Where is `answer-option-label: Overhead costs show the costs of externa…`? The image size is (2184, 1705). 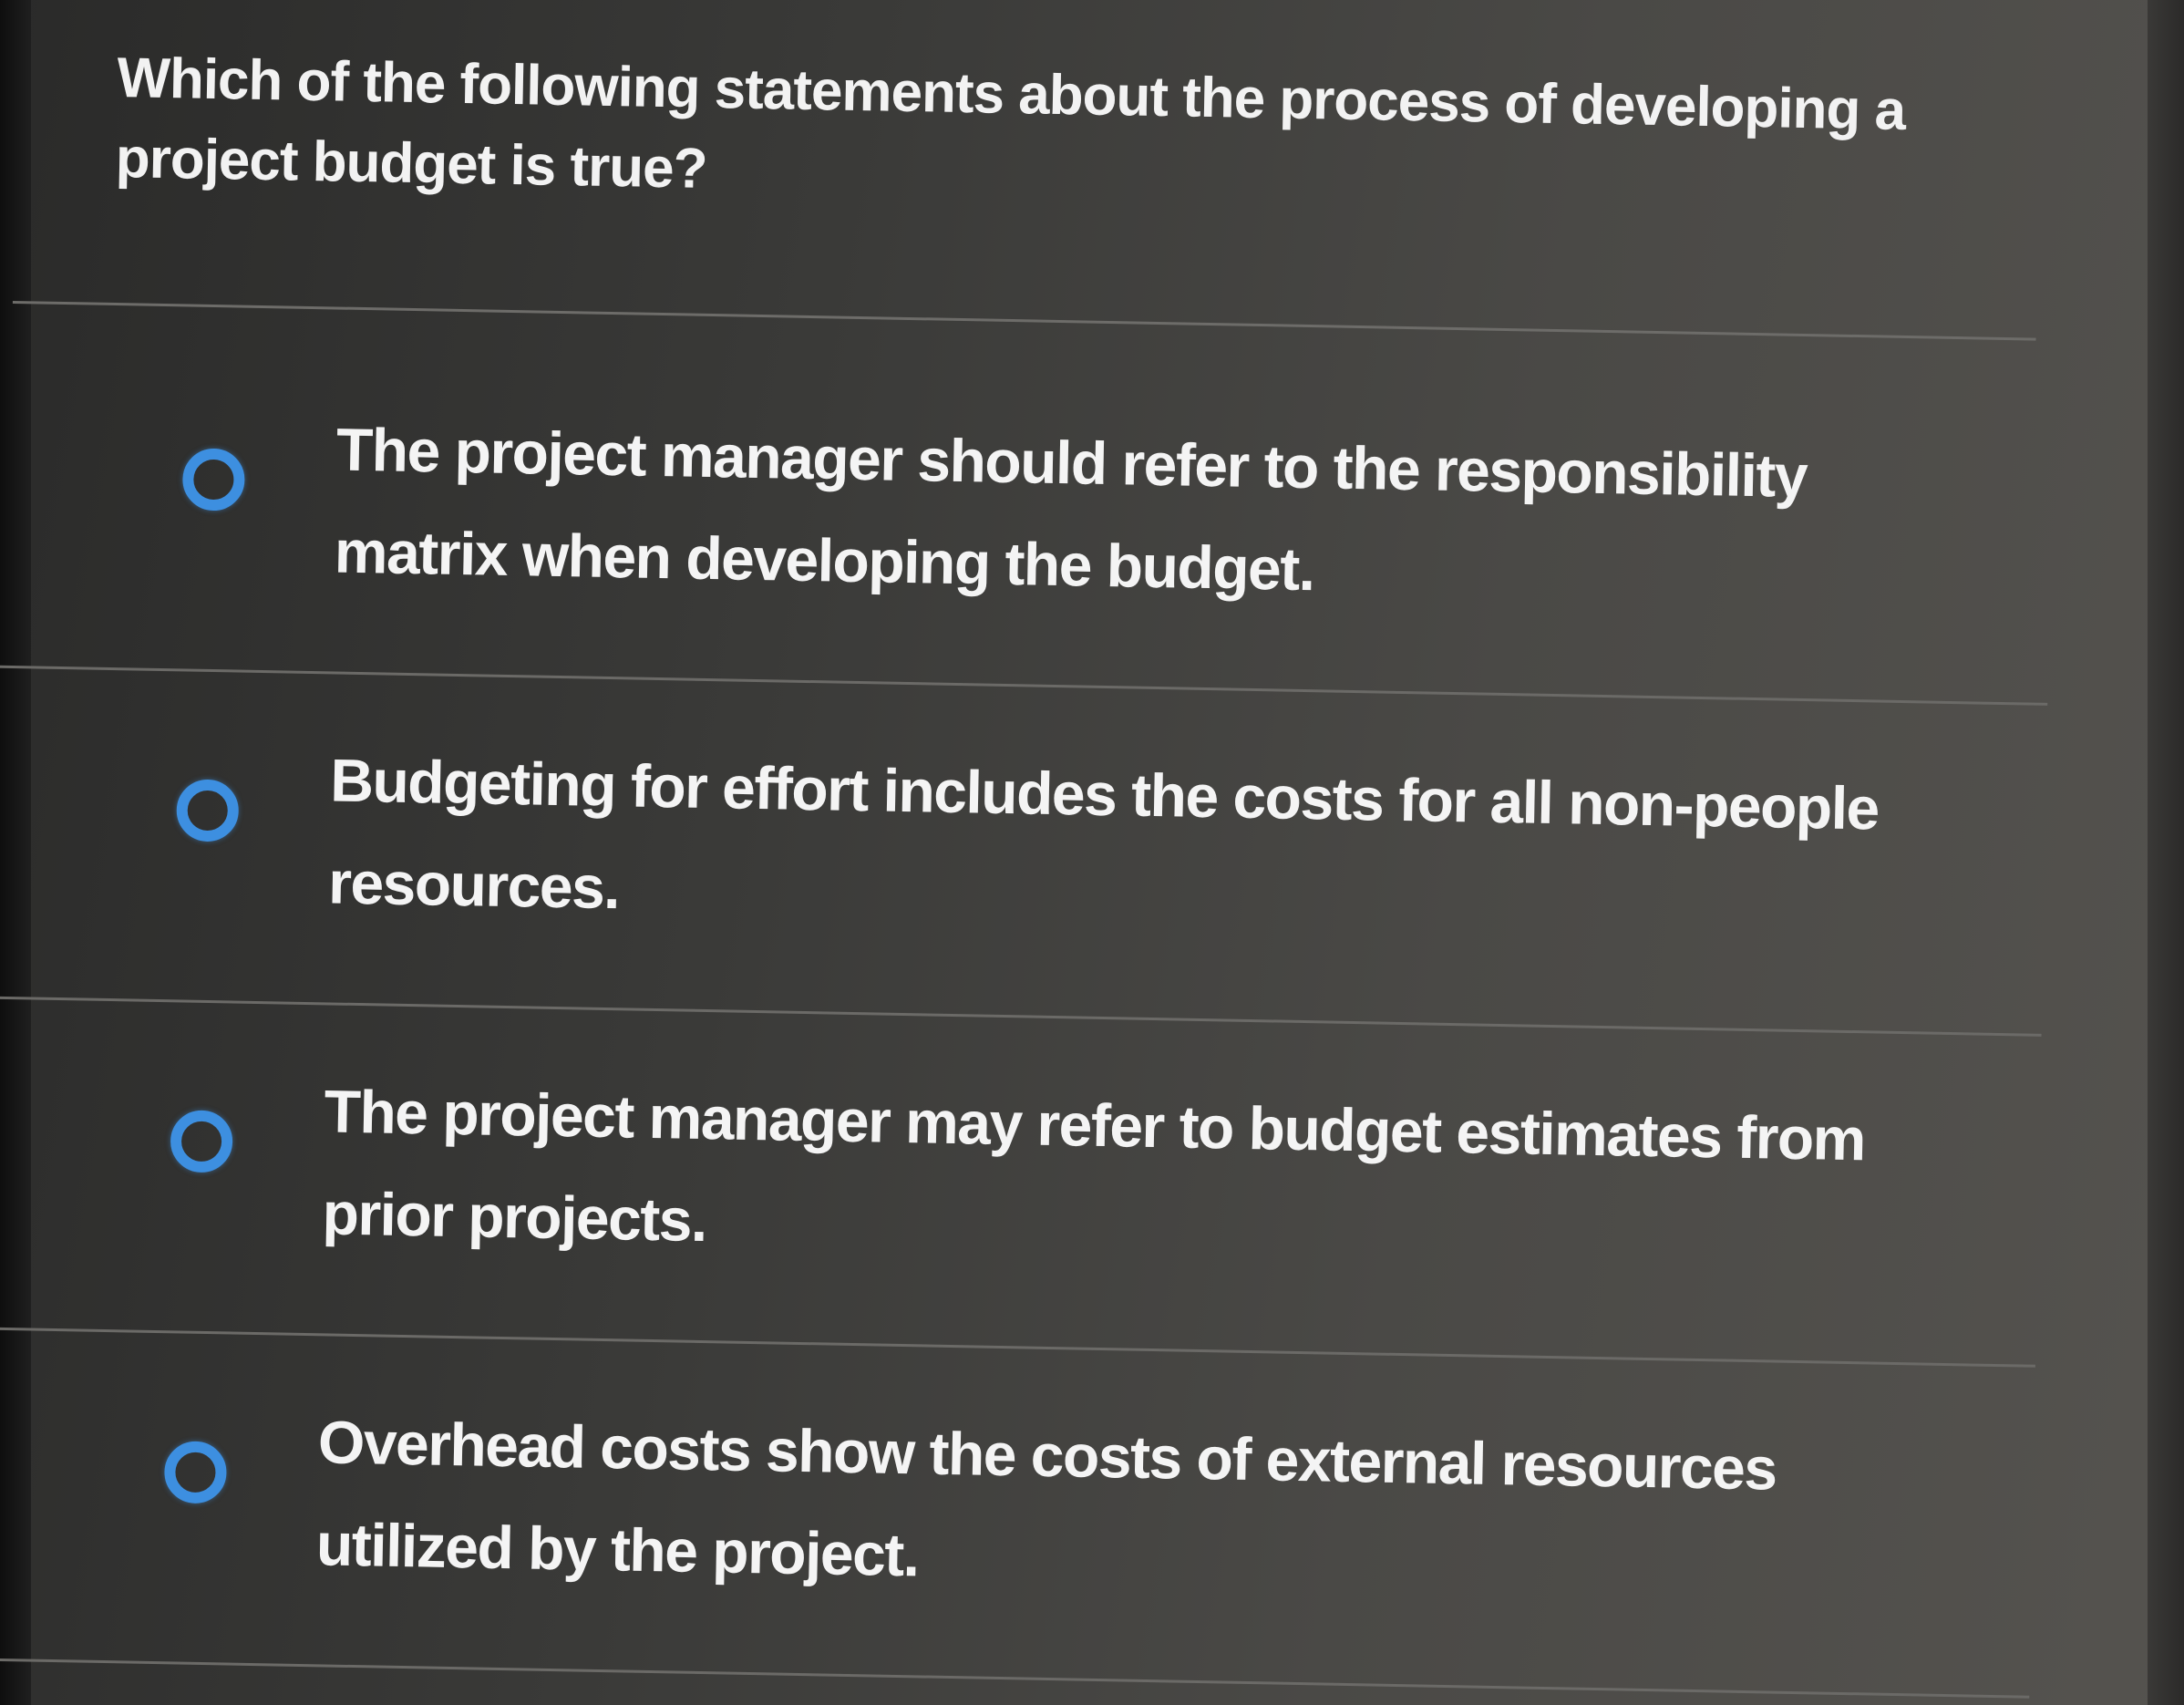
answer-option-label: Overhead costs show the costs of externa… is located at coordinates (1046, 1498).